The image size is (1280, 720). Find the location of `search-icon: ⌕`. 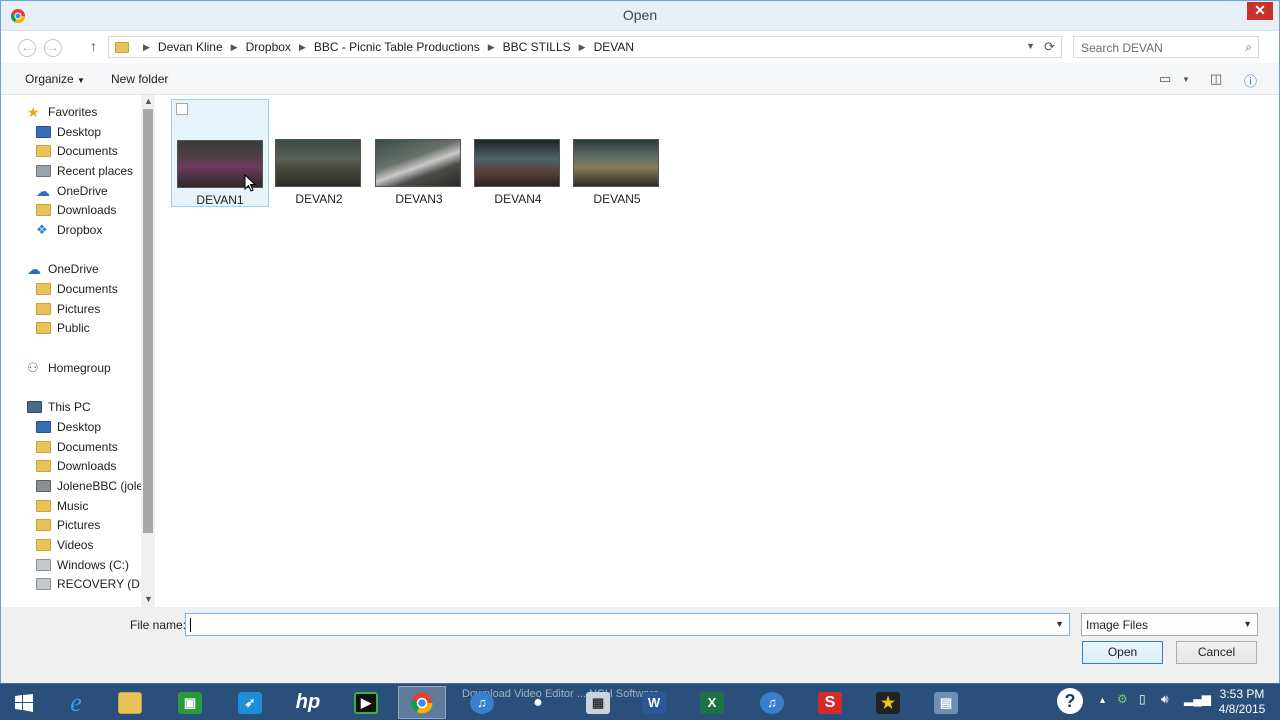

search-icon: ⌕ is located at coordinates (1248, 47).